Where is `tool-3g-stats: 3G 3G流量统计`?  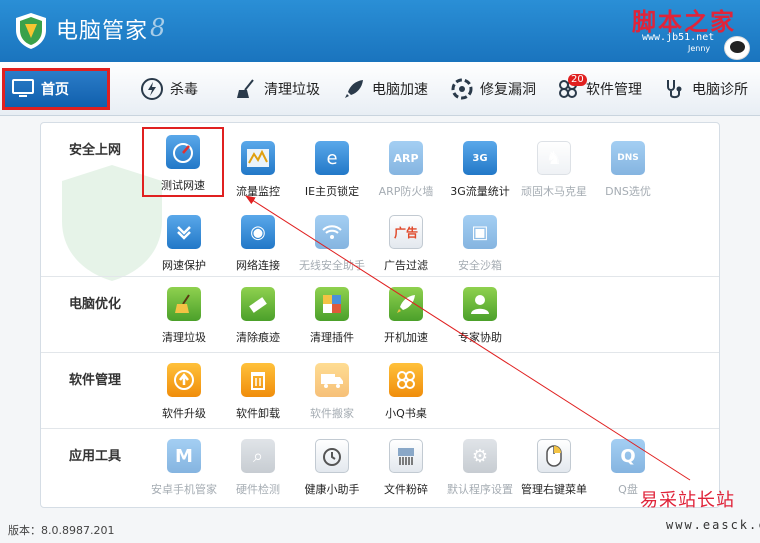
tool-3g-stats: 3G 3G流量统计 is located at coordinates (480, 172).